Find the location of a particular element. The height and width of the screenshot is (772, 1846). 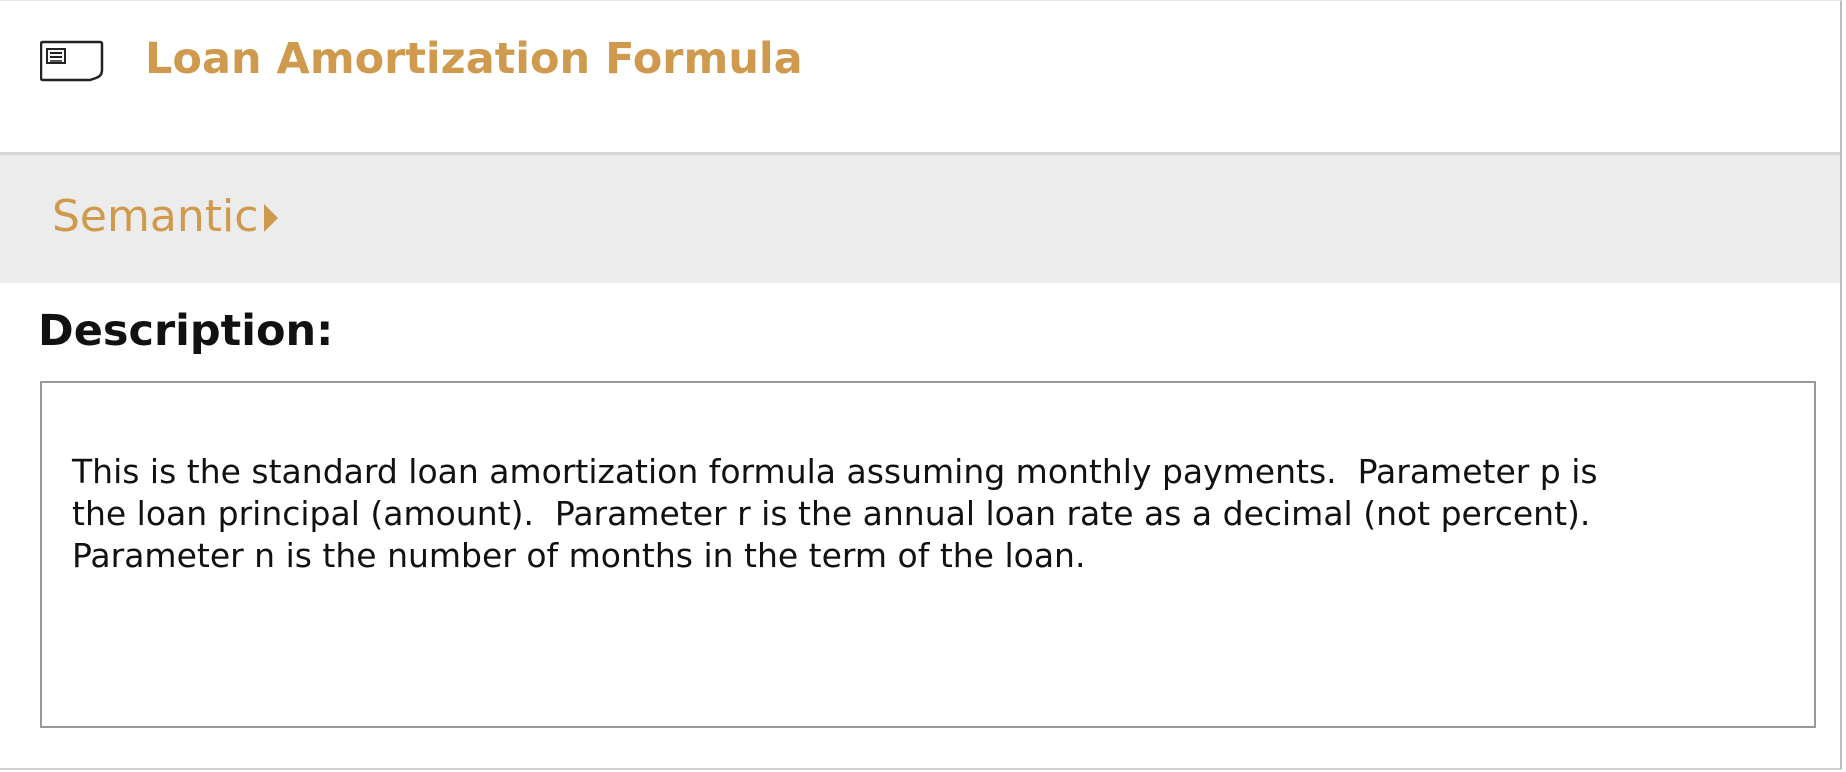

triangle-right-icon is located at coordinates (271, 218).